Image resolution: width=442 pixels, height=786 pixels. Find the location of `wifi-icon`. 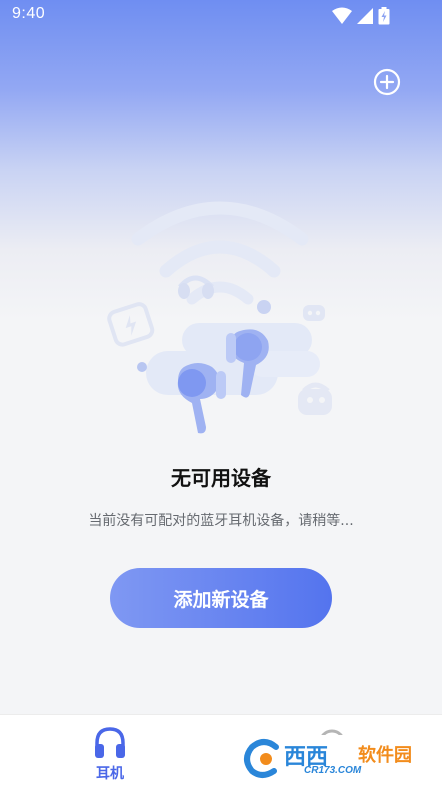

wifi-icon is located at coordinates (342, 15).